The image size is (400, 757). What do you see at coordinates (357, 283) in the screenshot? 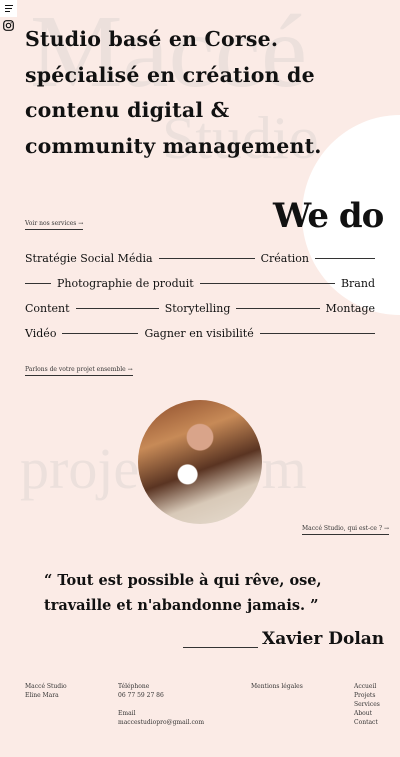
I see `service-item: Brand` at bounding box center [357, 283].